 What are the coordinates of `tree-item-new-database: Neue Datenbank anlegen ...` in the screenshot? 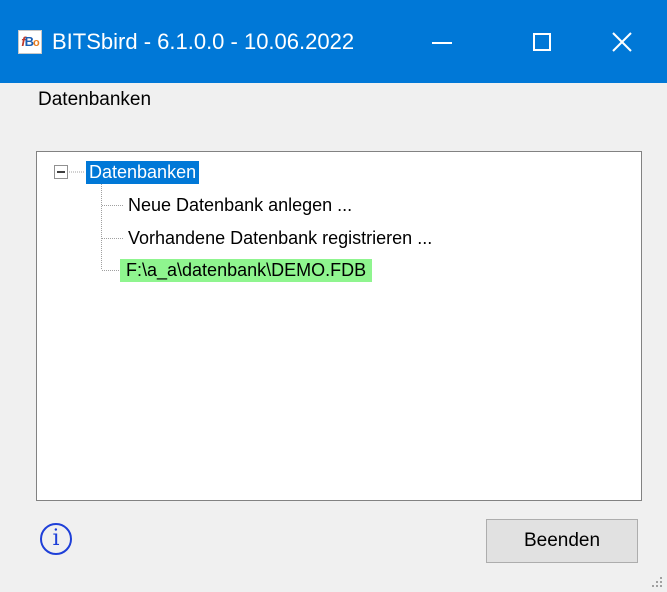 It's located at (240, 205).